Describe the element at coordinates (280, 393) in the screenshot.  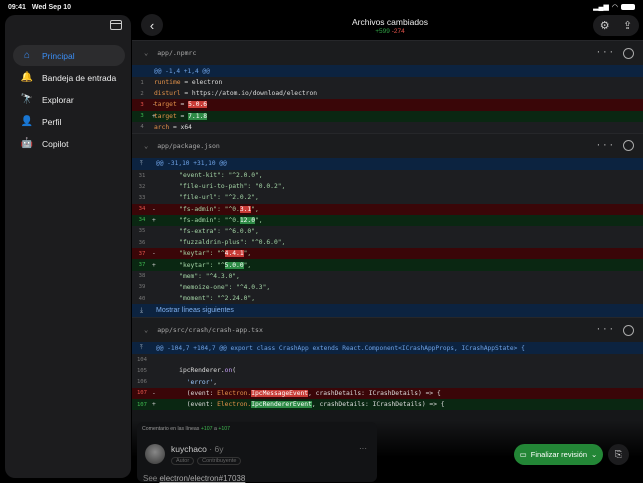
I see `code-token: IpcMessageEvent` at that location.